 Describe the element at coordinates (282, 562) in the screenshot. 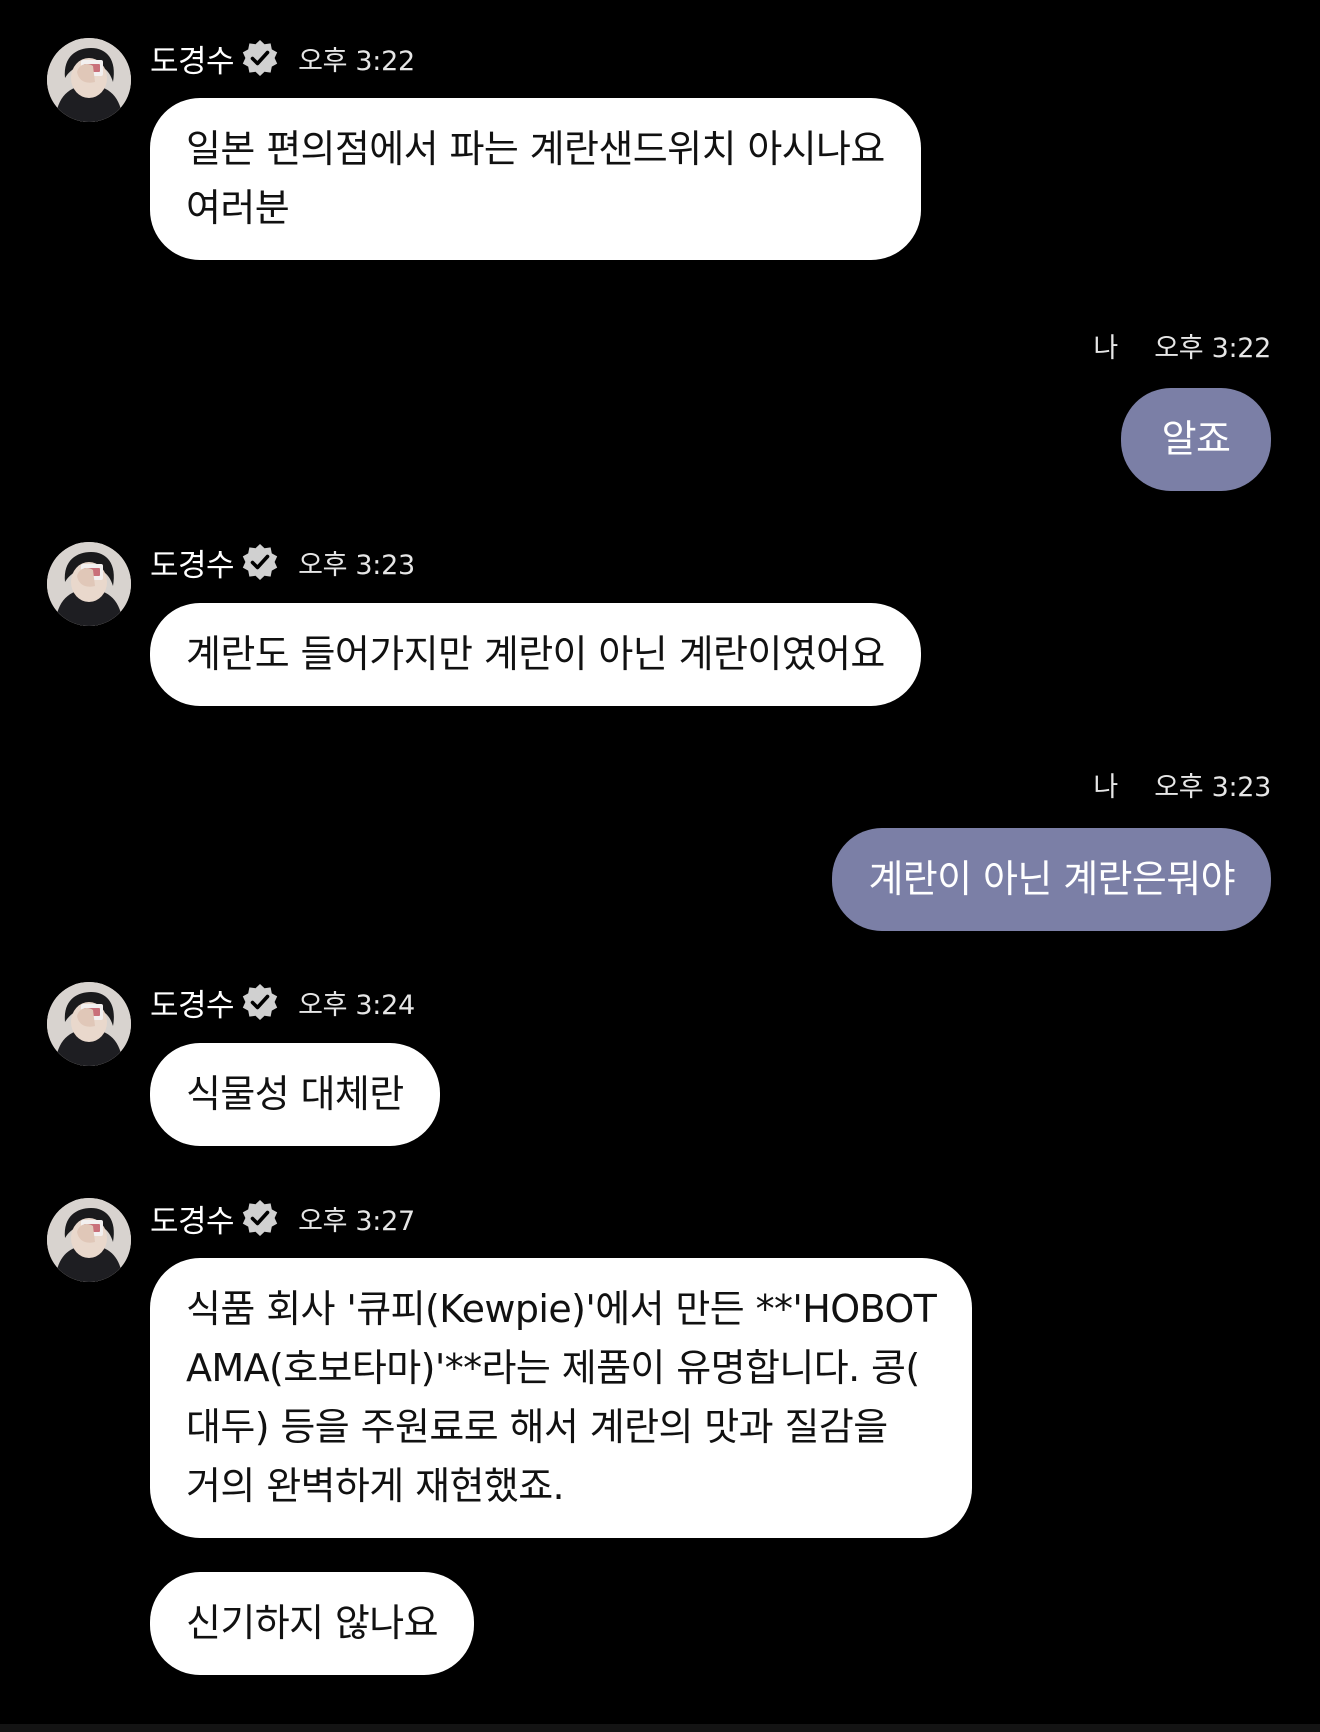

I see `message-header: 도경수 오후 3:23` at that location.